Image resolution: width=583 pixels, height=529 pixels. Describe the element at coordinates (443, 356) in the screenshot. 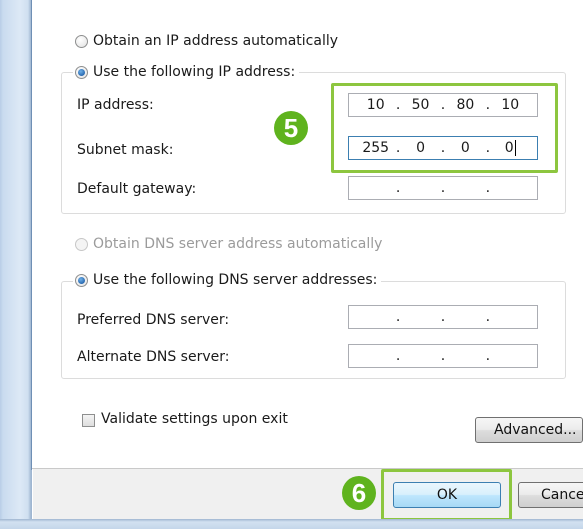

I see `alternate-dns-field: . . .` at that location.